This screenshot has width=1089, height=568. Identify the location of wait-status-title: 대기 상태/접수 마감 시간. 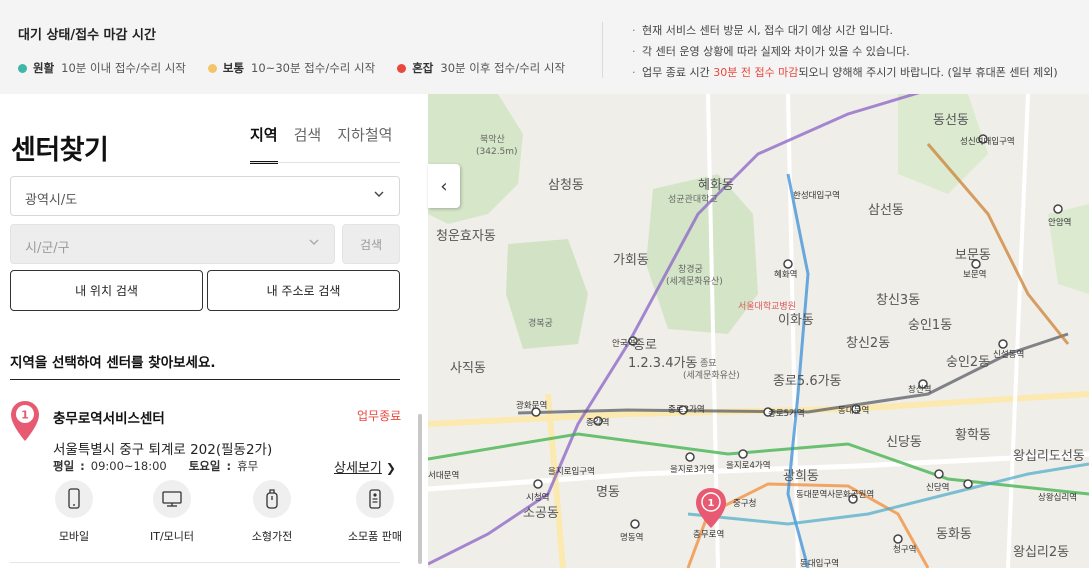
(87, 35).